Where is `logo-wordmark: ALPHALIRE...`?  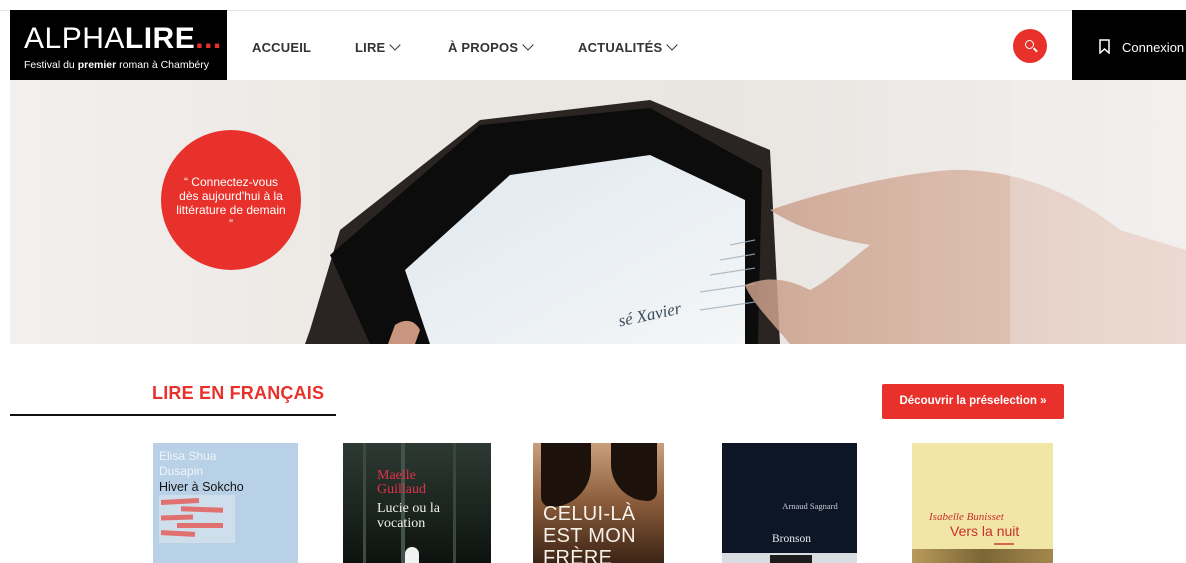 logo-wordmark: ALPHALIRE... is located at coordinates (125, 39).